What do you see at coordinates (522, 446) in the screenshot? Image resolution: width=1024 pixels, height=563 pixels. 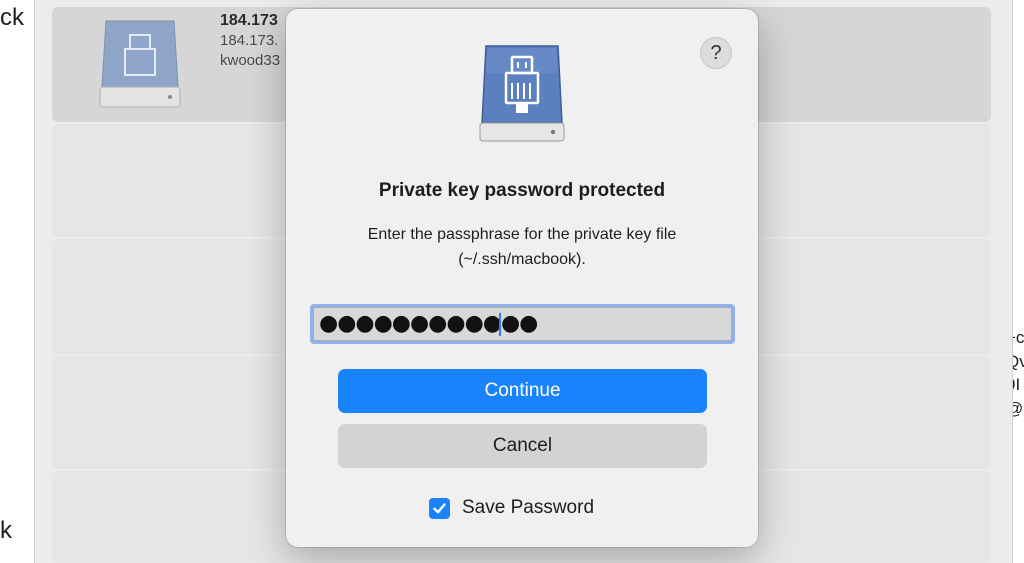 I see `cancel-button: Cancel` at bounding box center [522, 446].